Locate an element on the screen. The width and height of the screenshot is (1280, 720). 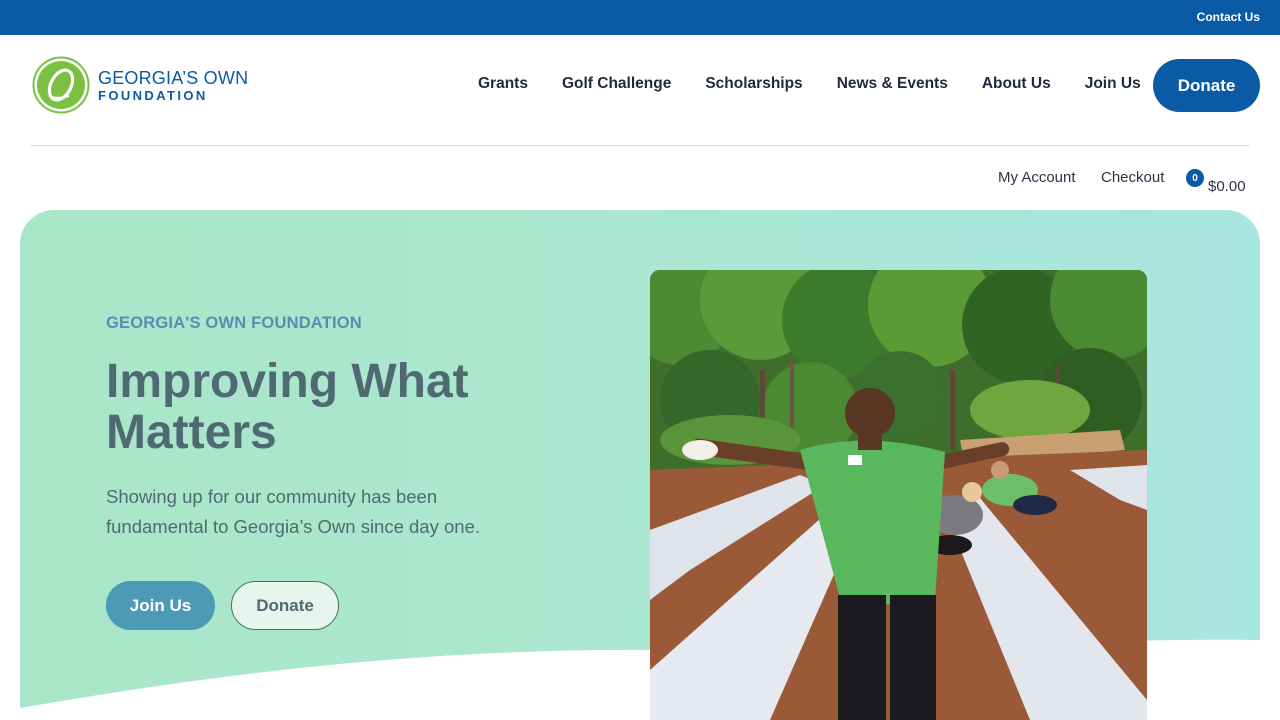
logo-wordmark: GEORGIA’S OWN FOUNDATION is located at coordinates (173, 85).